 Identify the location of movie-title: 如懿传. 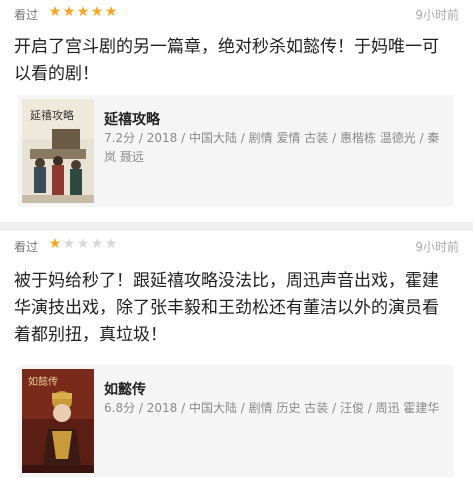
(125, 390).